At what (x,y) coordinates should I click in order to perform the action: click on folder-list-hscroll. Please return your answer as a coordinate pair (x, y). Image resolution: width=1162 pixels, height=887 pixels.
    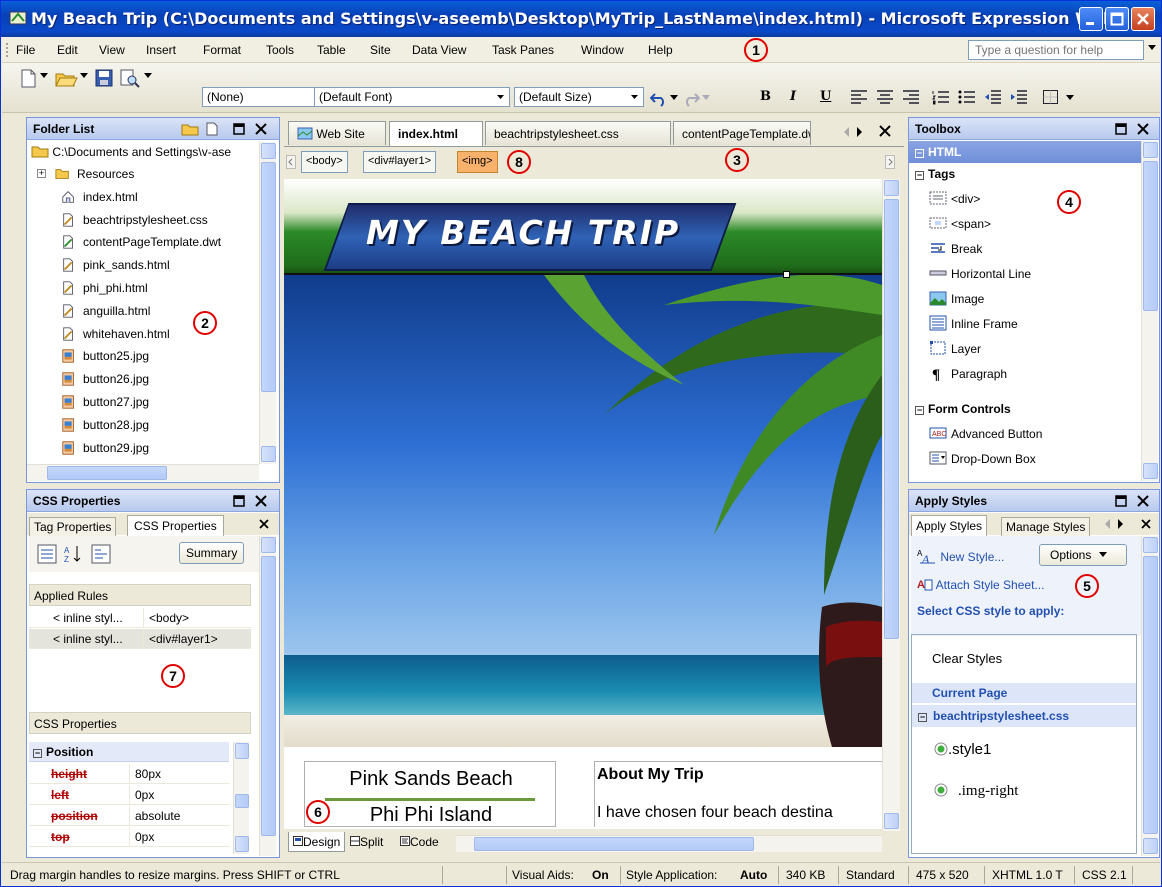
    Looking at the image, I should click on (143, 472).